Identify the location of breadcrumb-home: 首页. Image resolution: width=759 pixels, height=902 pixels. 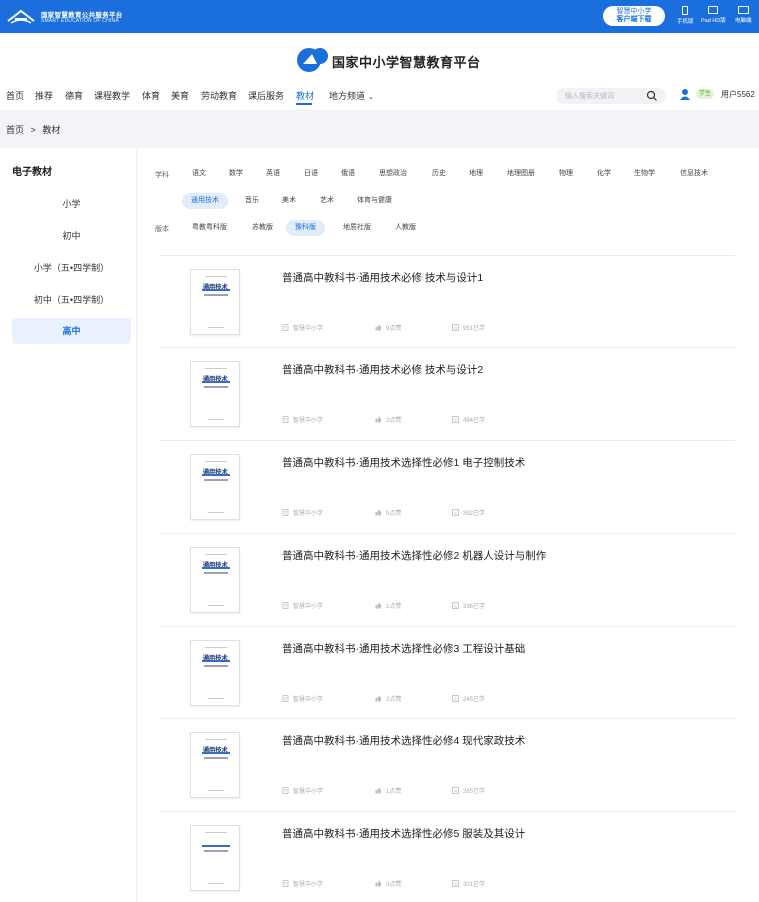
(15, 130).